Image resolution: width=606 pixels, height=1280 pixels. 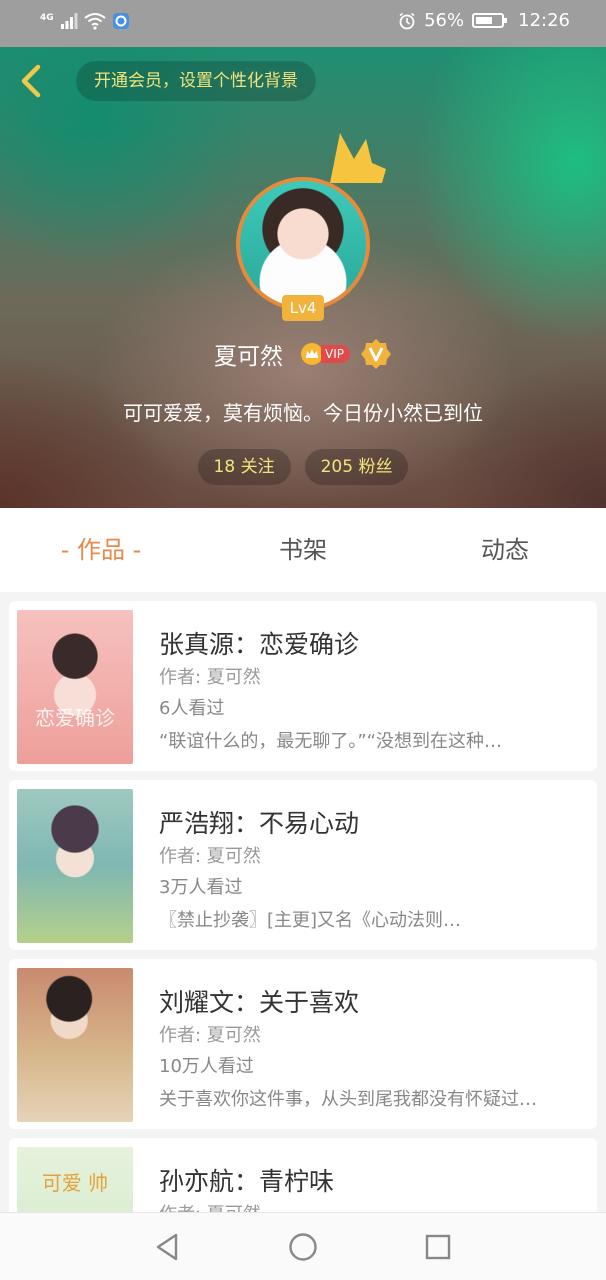 I want to click on profile-tabs: - 作品 - 书架 动态, so click(x=303, y=550).